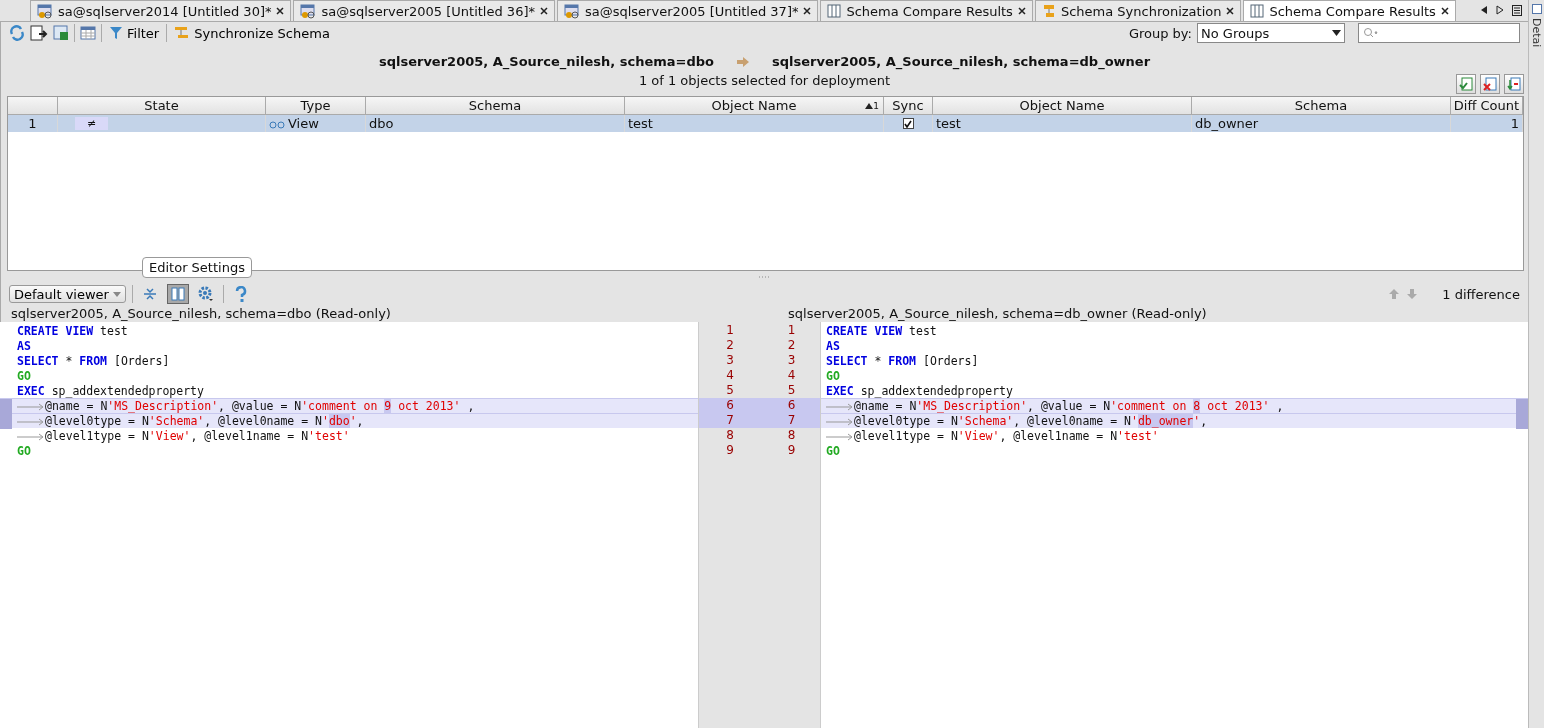 The image size is (1544, 728). Describe the element at coordinates (908, 123) in the screenshot. I see `sync-checkbox` at that location.